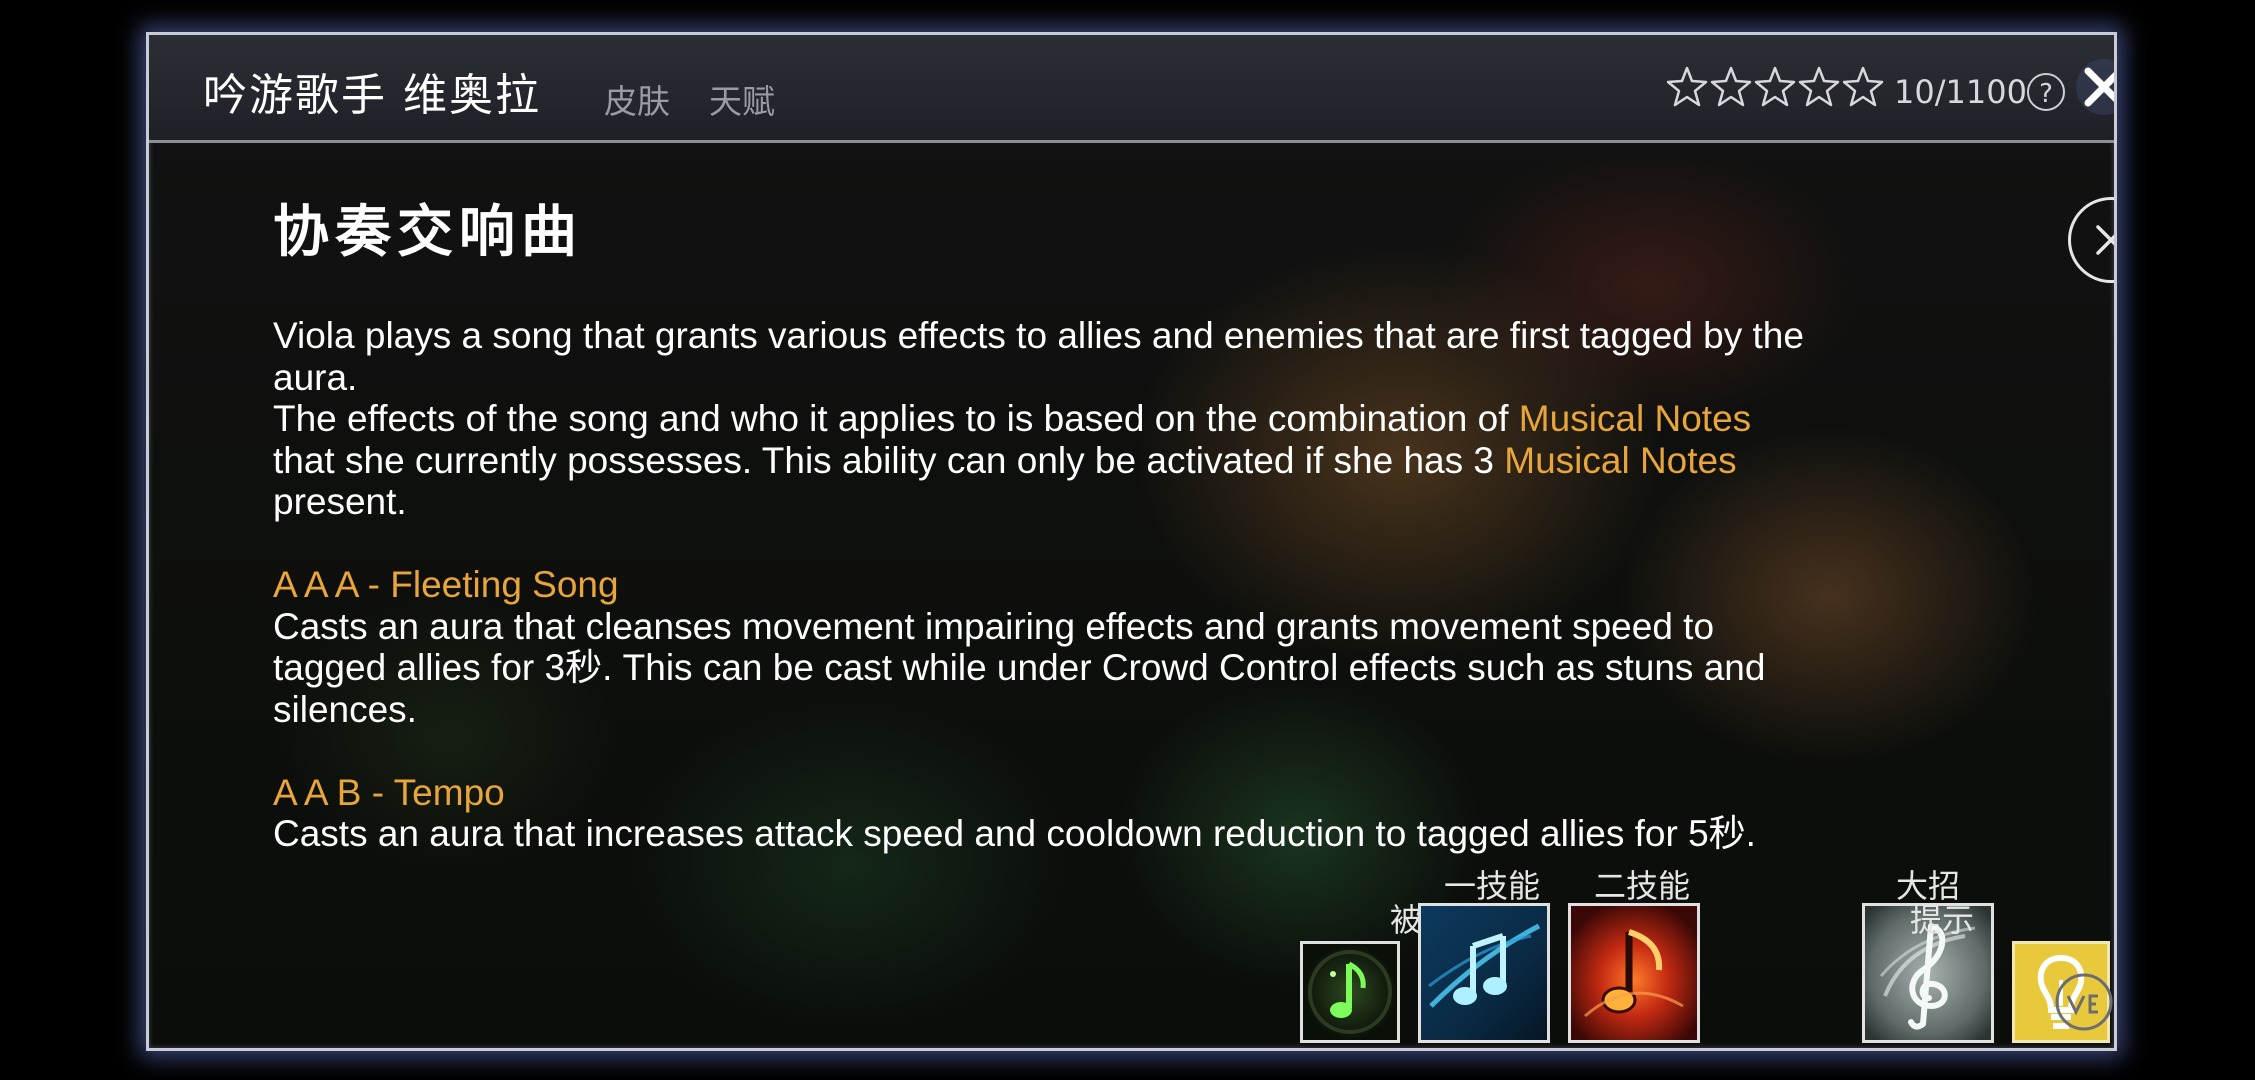  What do you see at coordinates (2084, 1002) in the screenshot?
I see `watermark-logo-icon` at bounding box center [2084, 1002].